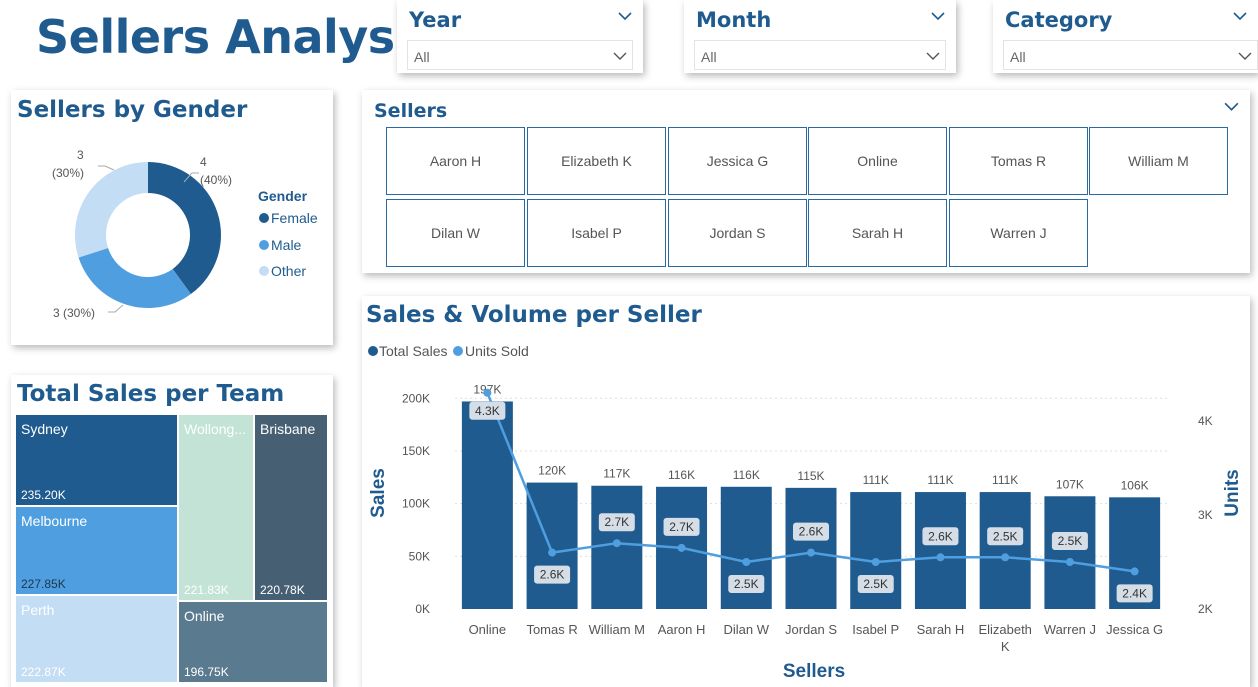 Image resolution: width=1258 pixels, height=687 pixels. What do you see at coordinates (520, 55) in the screenshot?
I see `year-dropdown: All` at bounding box center [520, 55].